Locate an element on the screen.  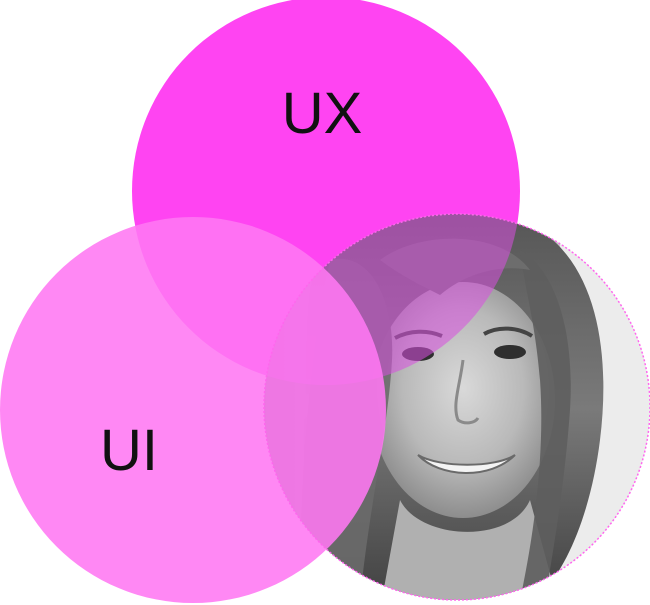
ui-label: UI is located at coordinates (129, 450).